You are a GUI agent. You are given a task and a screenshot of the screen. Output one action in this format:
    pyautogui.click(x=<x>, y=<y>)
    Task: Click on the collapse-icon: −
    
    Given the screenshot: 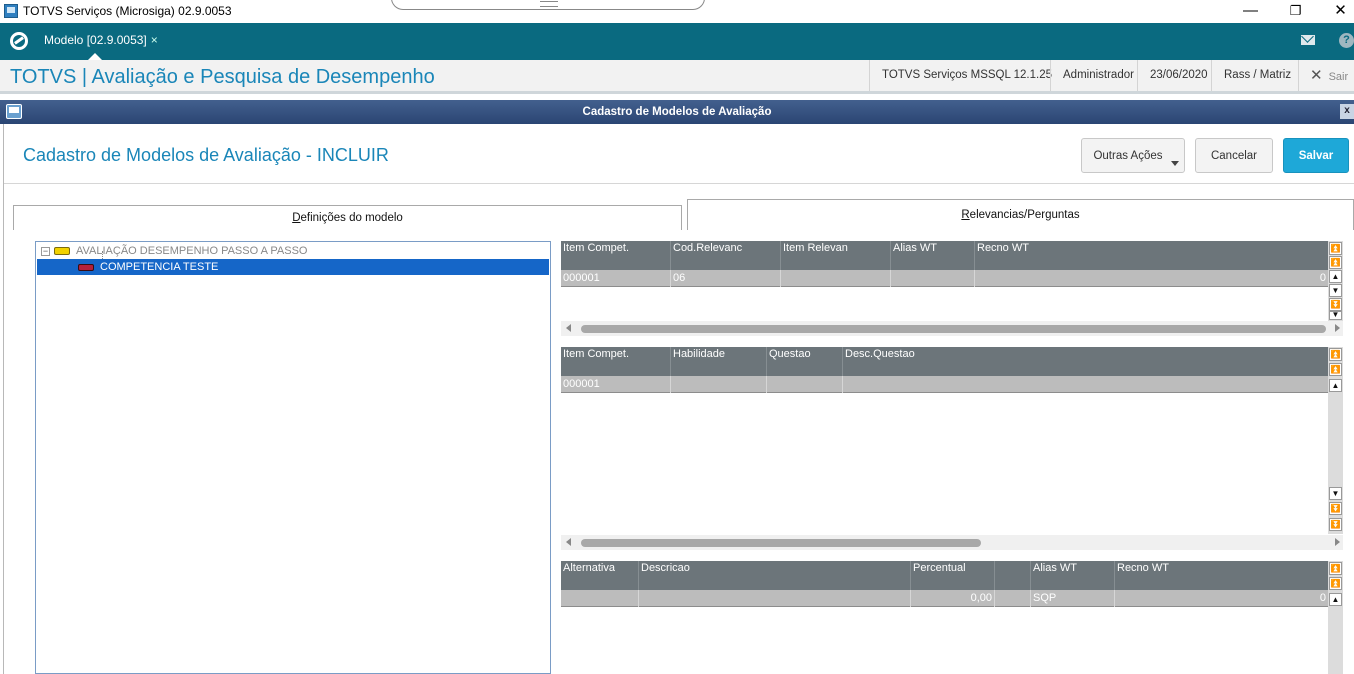 What is the action you would take?
    pyautogui.click(x=45, y=251)
    